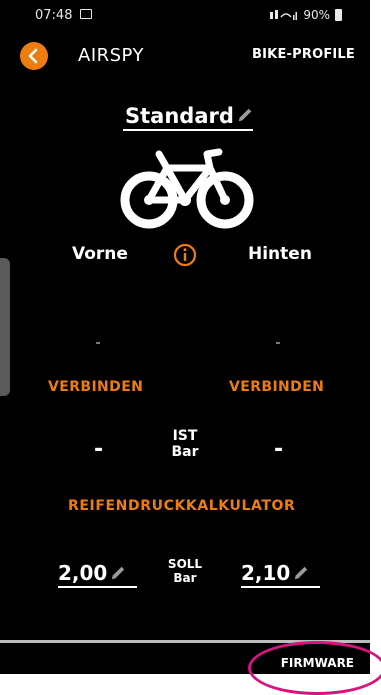  What do you see at coordinates (185, 436) in the screenshot?
I see `ist-title: IST` at bounding box center [185, 436].